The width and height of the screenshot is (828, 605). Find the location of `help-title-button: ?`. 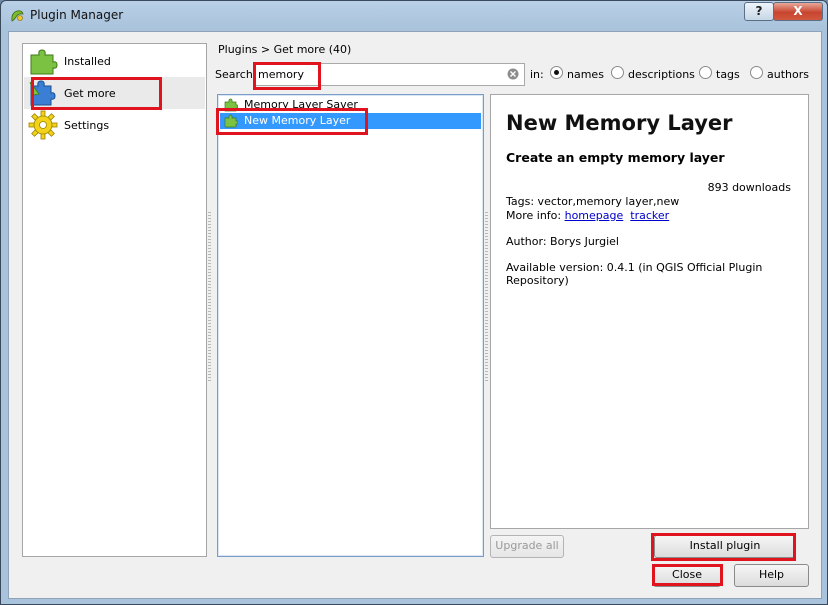

help-title-button: ? is located at coordinates (759, 11).